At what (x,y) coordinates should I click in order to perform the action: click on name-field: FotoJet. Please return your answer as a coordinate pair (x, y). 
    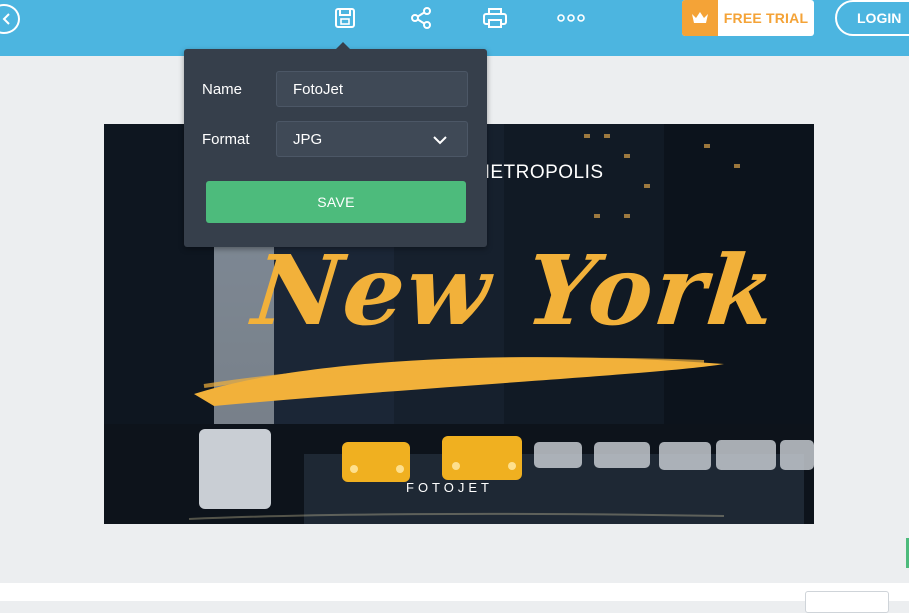
    Looking at the image, I should click on (372, 89).